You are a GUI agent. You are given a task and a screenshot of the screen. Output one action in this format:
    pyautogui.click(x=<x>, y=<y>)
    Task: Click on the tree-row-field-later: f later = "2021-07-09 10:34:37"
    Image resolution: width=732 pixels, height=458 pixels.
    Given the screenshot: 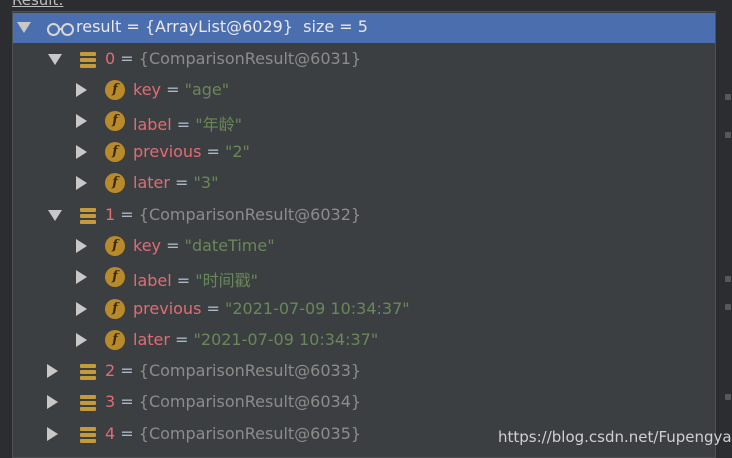 What is the action you would take?
    pyautogui.click(x=364, y=340)
    